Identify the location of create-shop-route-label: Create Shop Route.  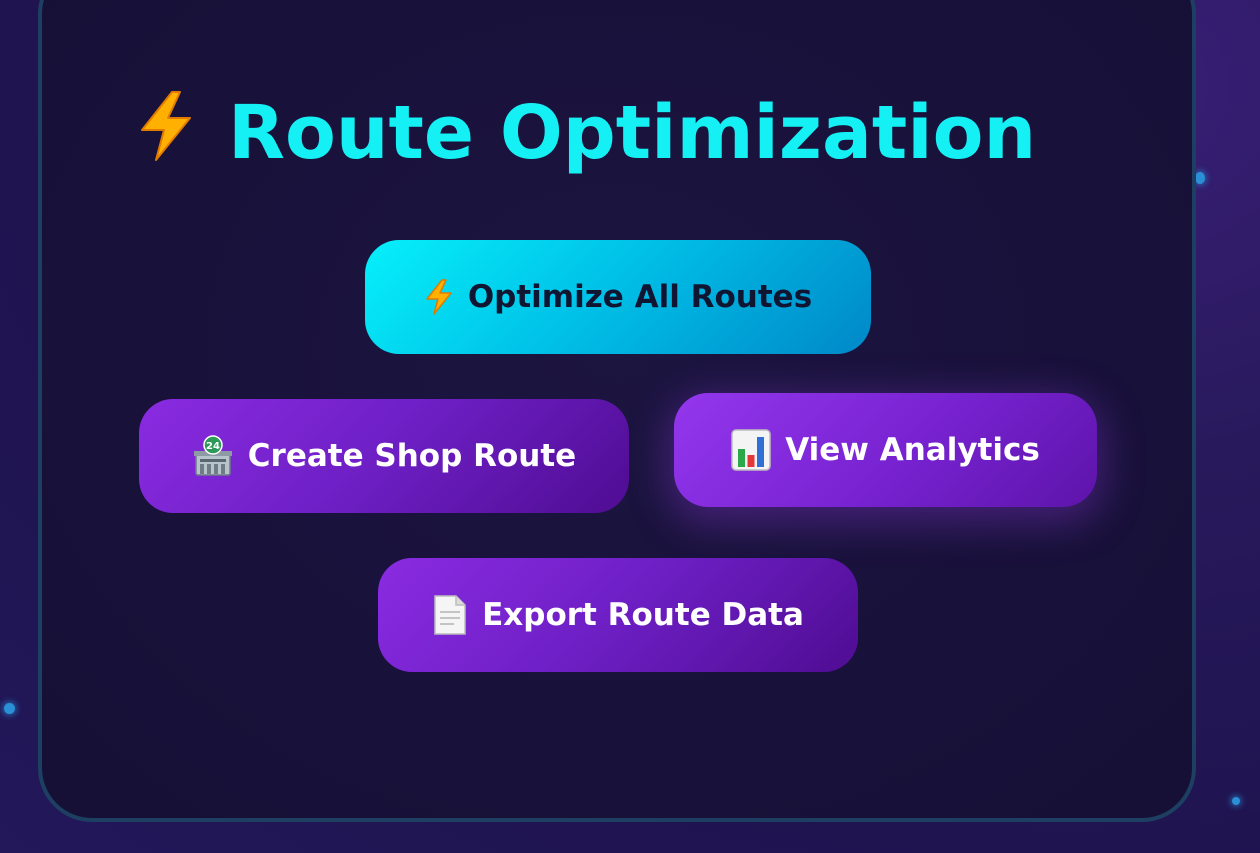
(412, 456).